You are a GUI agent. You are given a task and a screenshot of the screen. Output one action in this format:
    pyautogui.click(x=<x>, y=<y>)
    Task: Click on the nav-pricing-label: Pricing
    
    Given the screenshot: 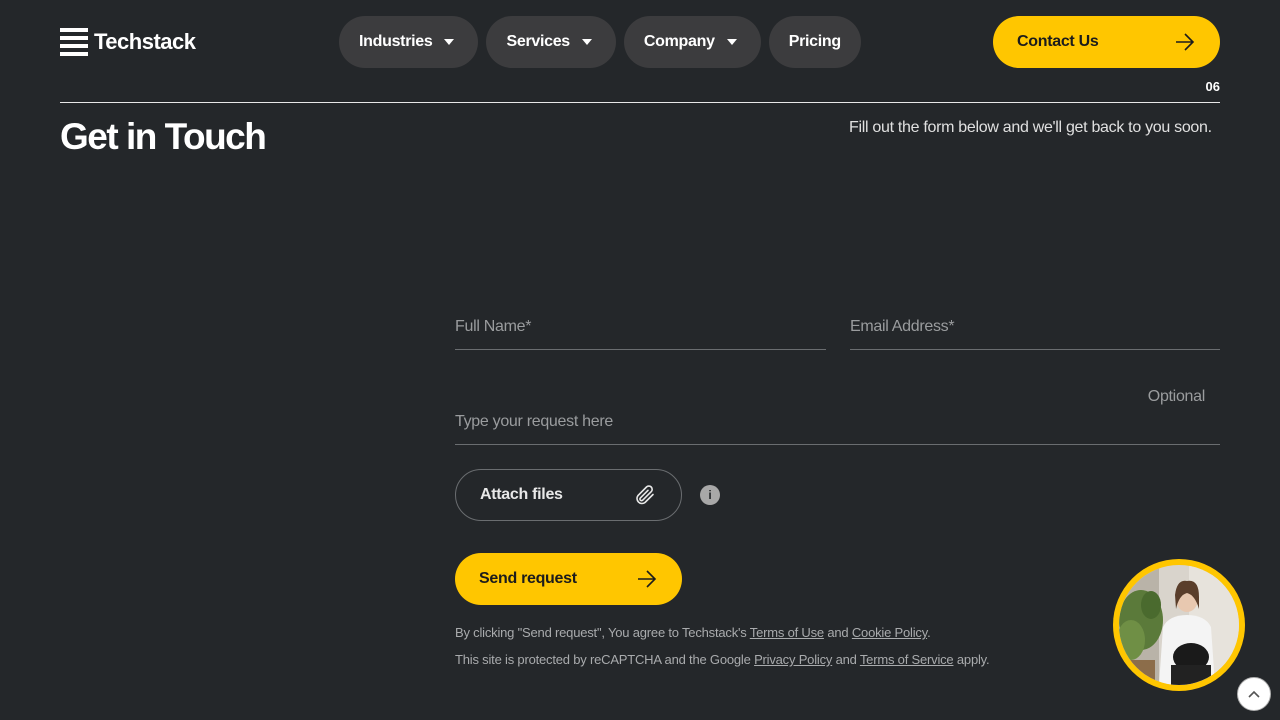 What is the action you would take?
    pyautogui.click(x=814, y=41)
    